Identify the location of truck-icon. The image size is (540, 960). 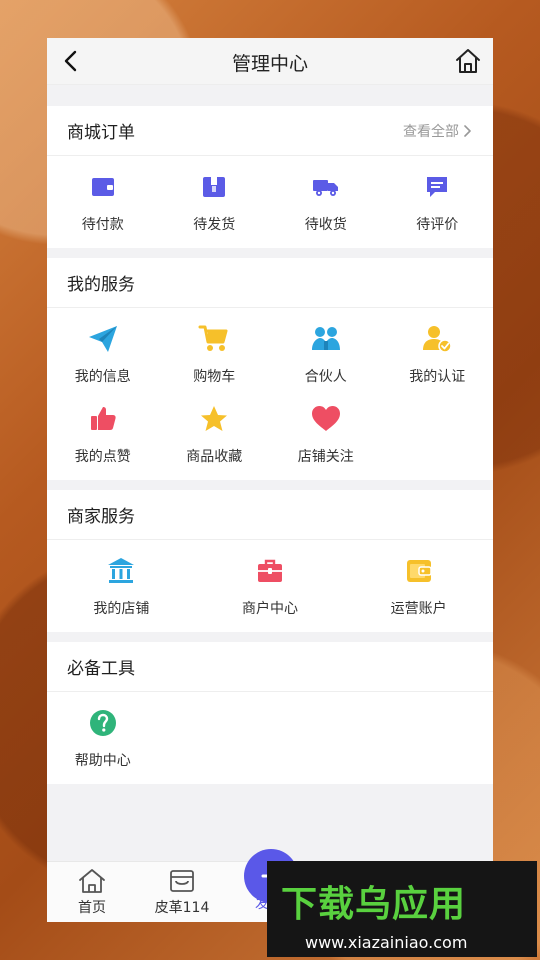
(326, 187).